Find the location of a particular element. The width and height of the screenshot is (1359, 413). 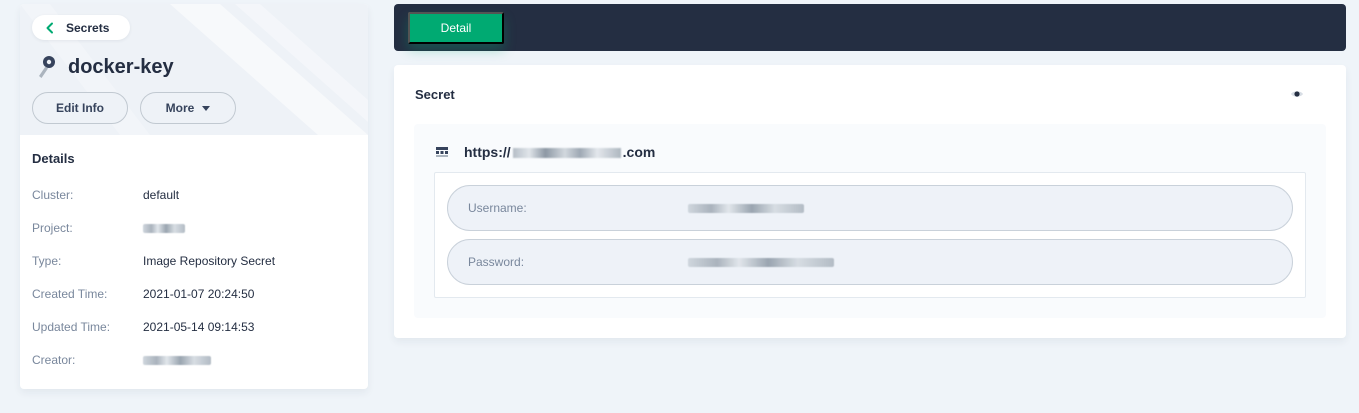

key-icon is located at coordinates (47, 67).